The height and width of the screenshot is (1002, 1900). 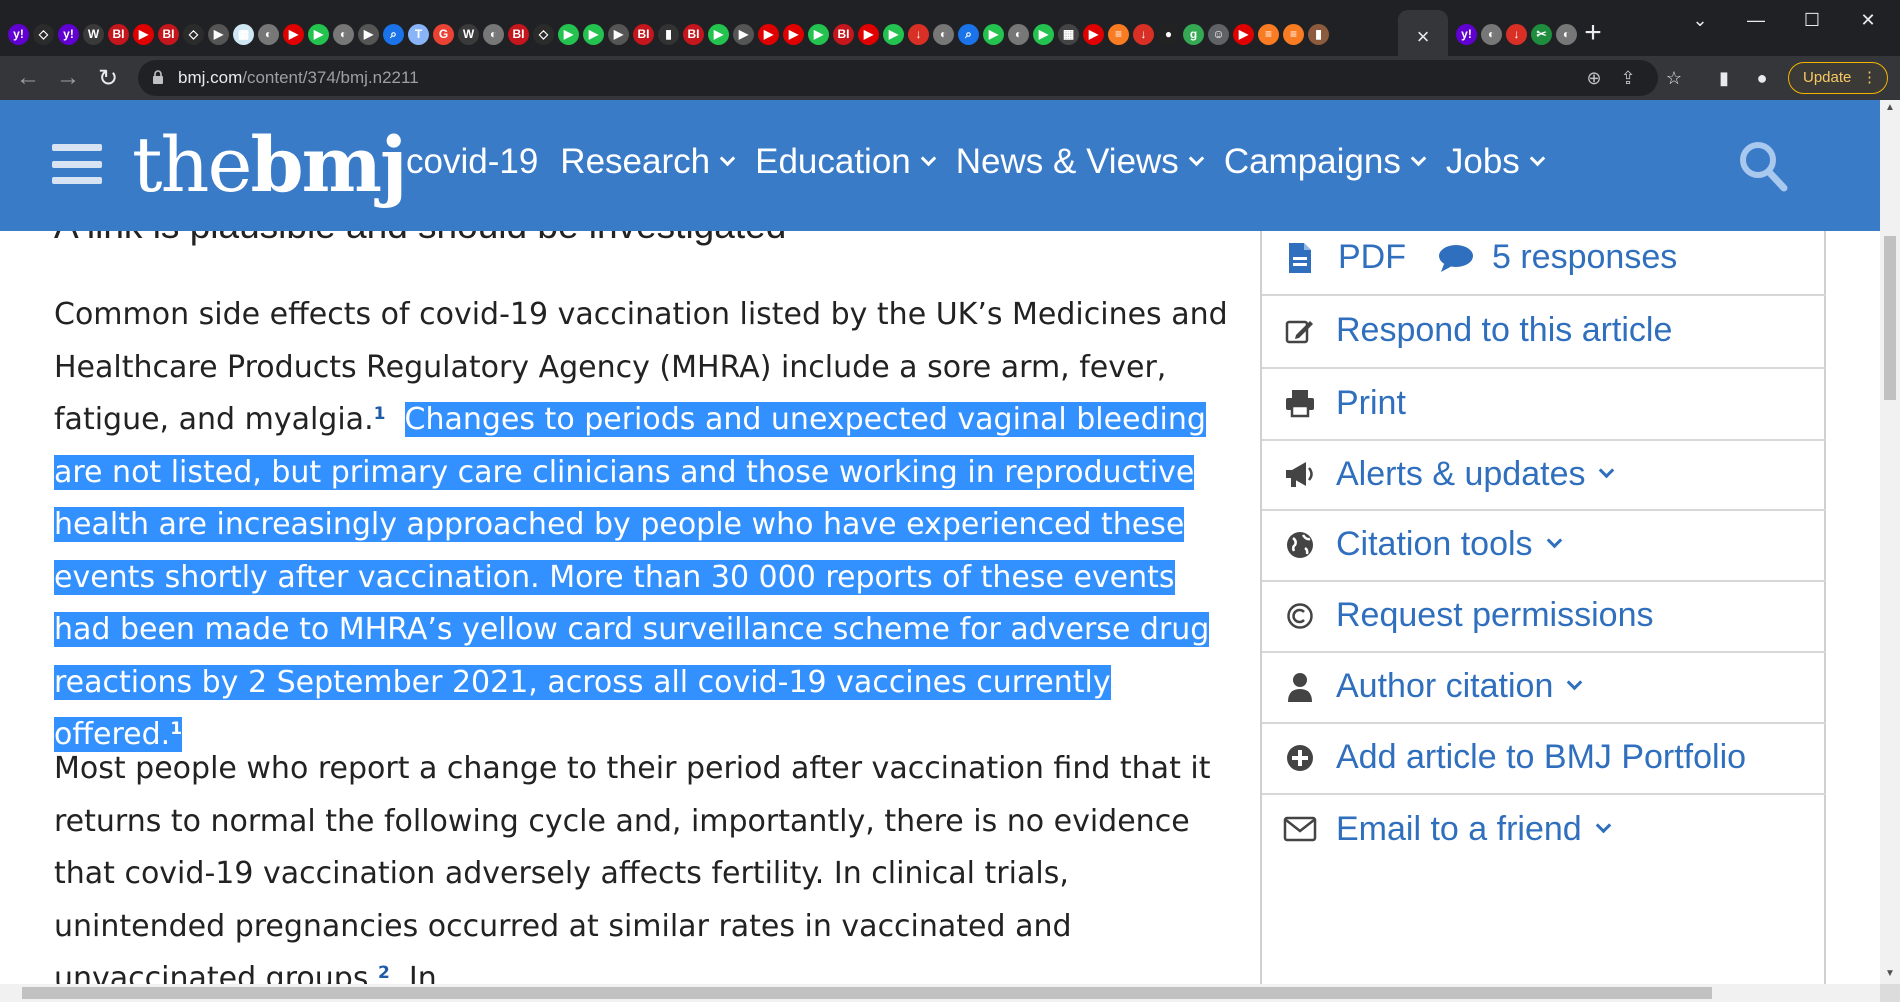 What do you see at coordinates (108, 78) in the screenshot?
I see `reload-button: ↻` at bounding box center [108, 78].